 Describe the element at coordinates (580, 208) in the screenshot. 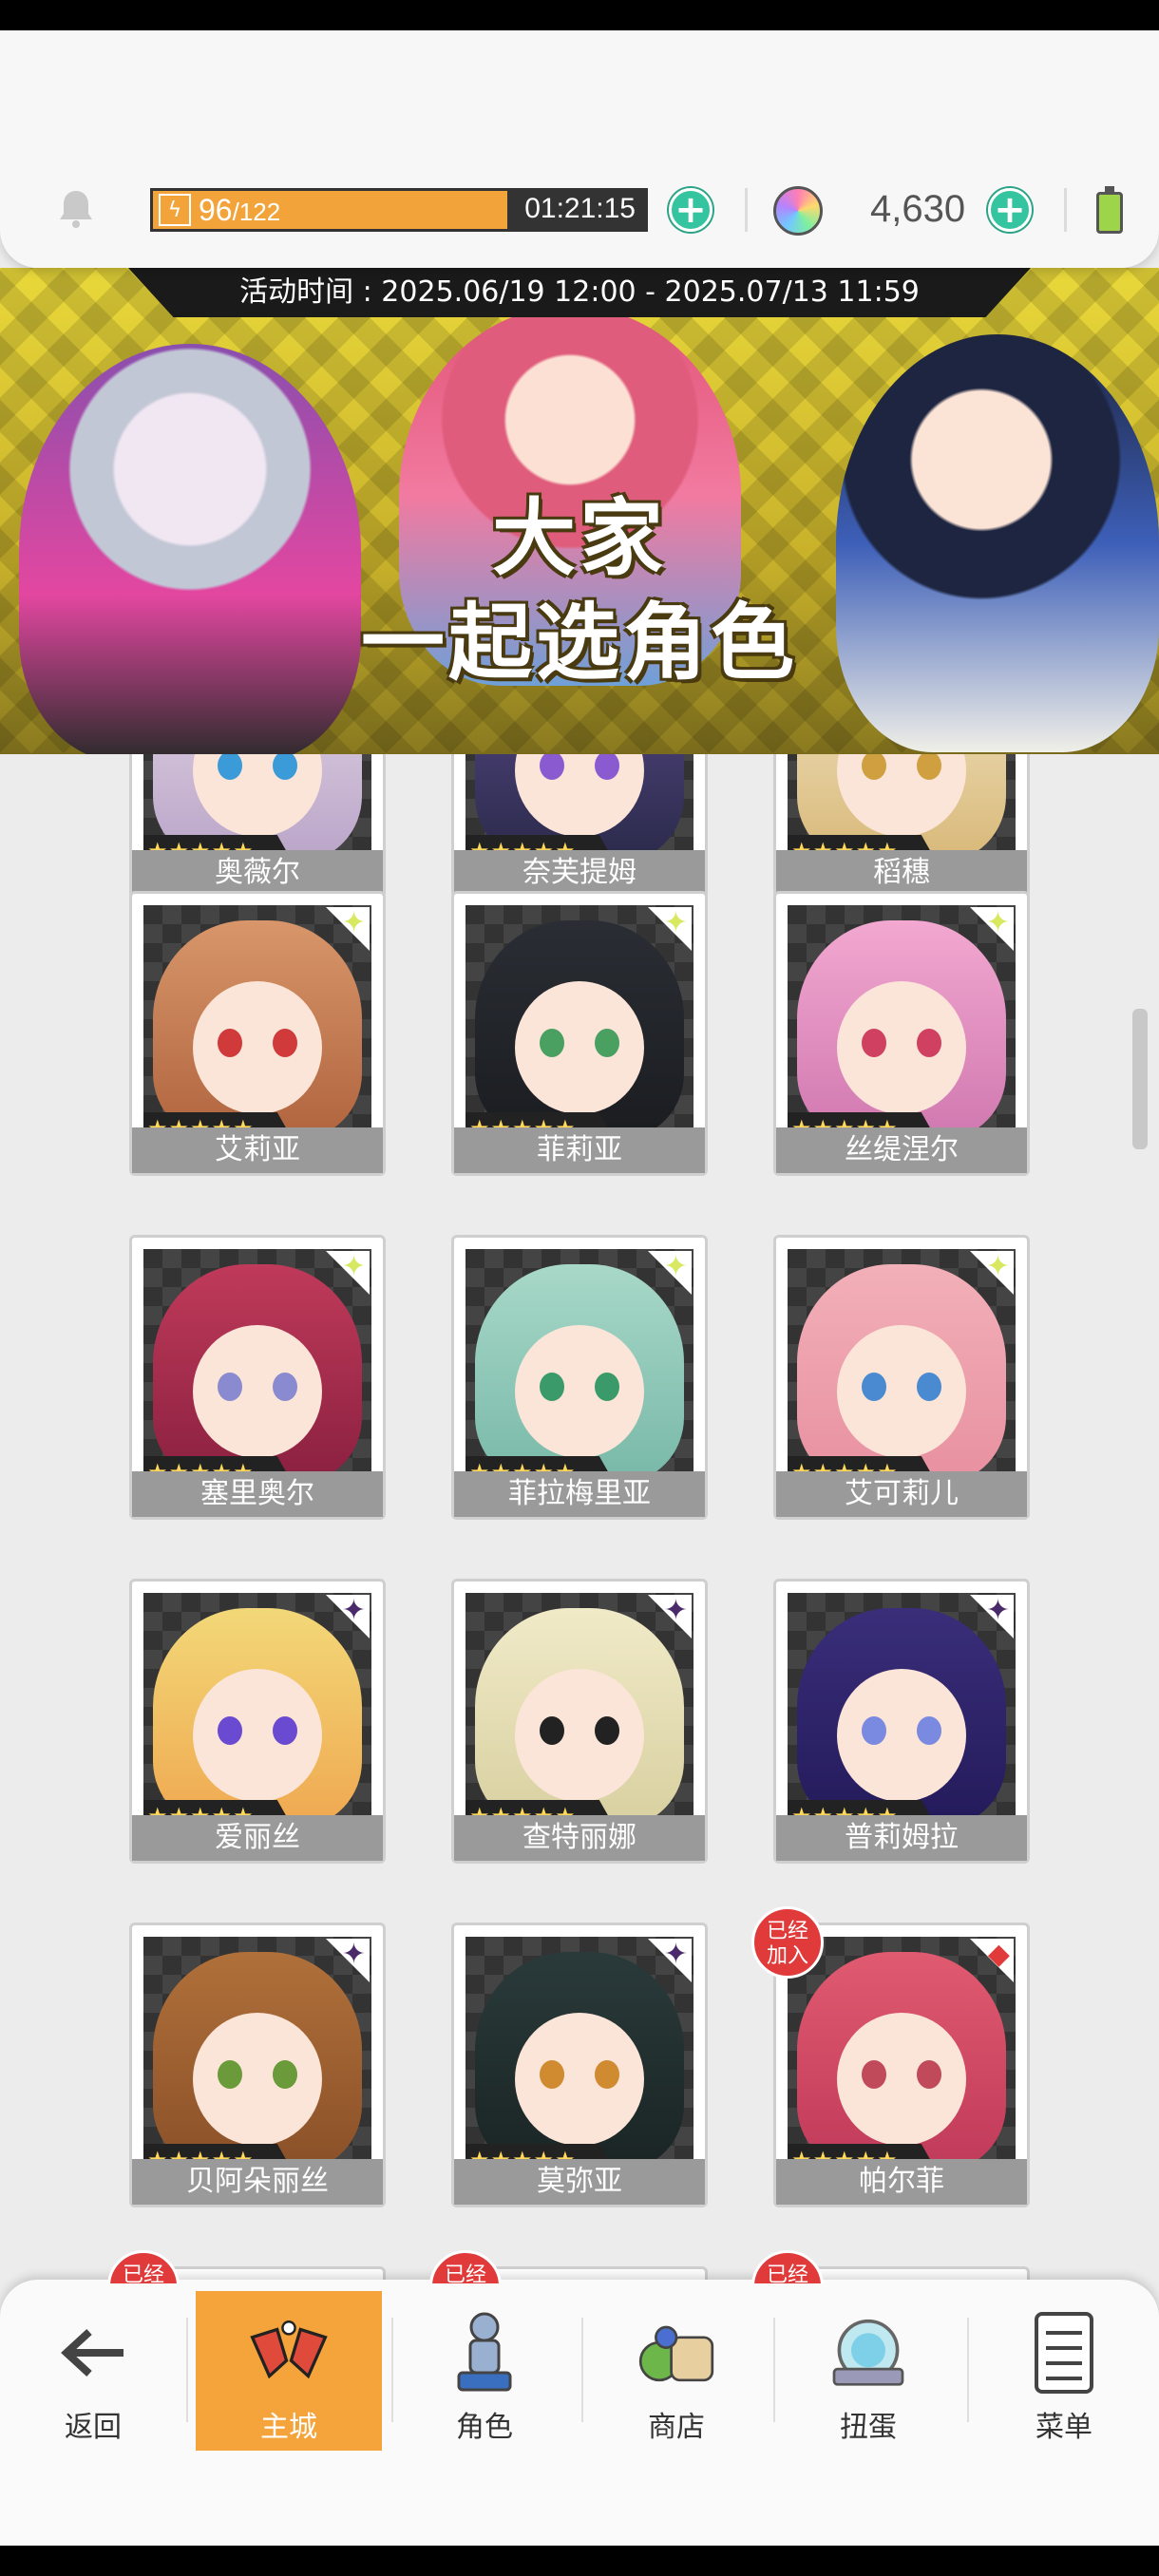

I see `stamina-timer: 01:21:15` at that location.